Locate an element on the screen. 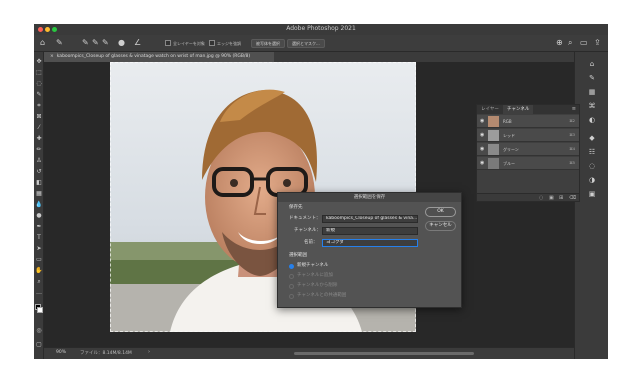 This screenshot has width=640, height=384. history-brush-tool-icon: ↺ is located at coordinates (39, 172).